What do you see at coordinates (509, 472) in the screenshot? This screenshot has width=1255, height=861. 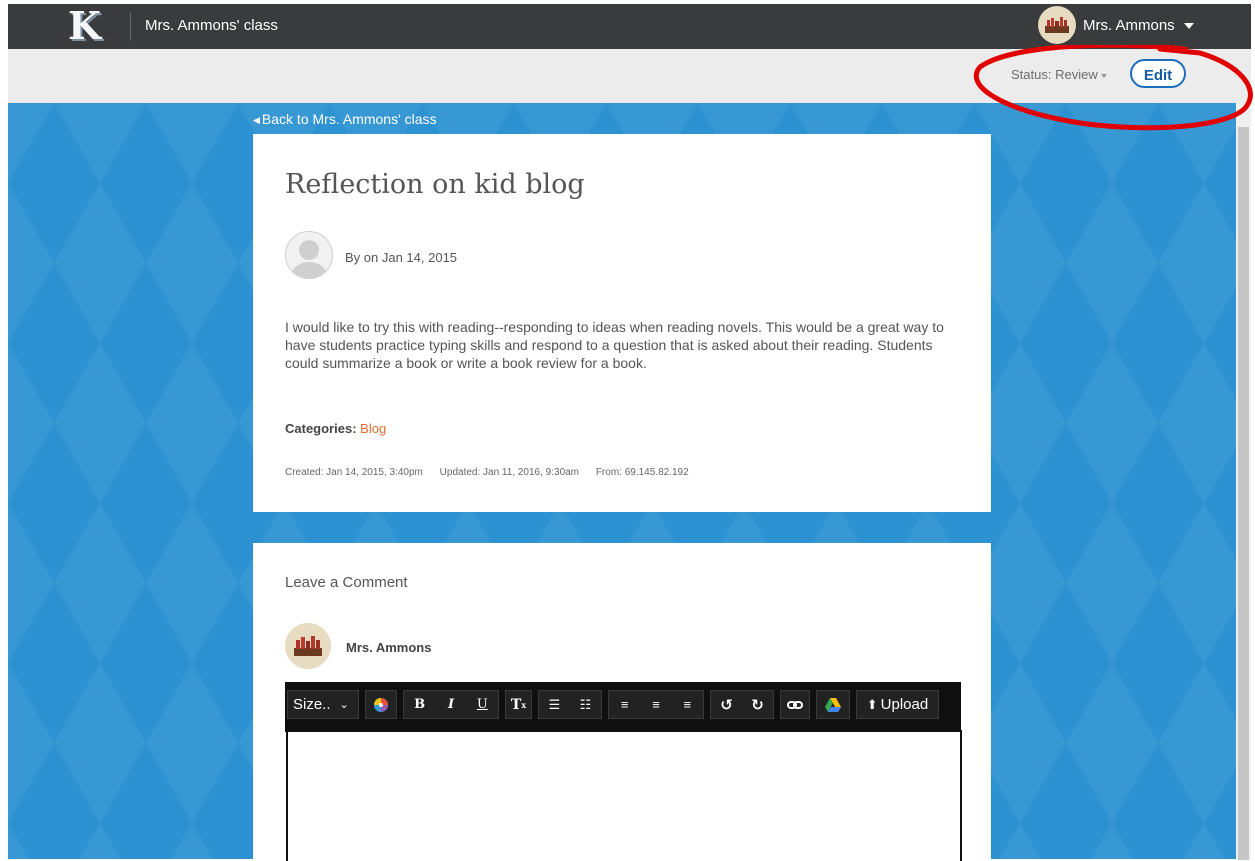 I see `updated-timestamp: Updated: Jan 11, 2016, 9:30am` at bounding box center [509, 472].